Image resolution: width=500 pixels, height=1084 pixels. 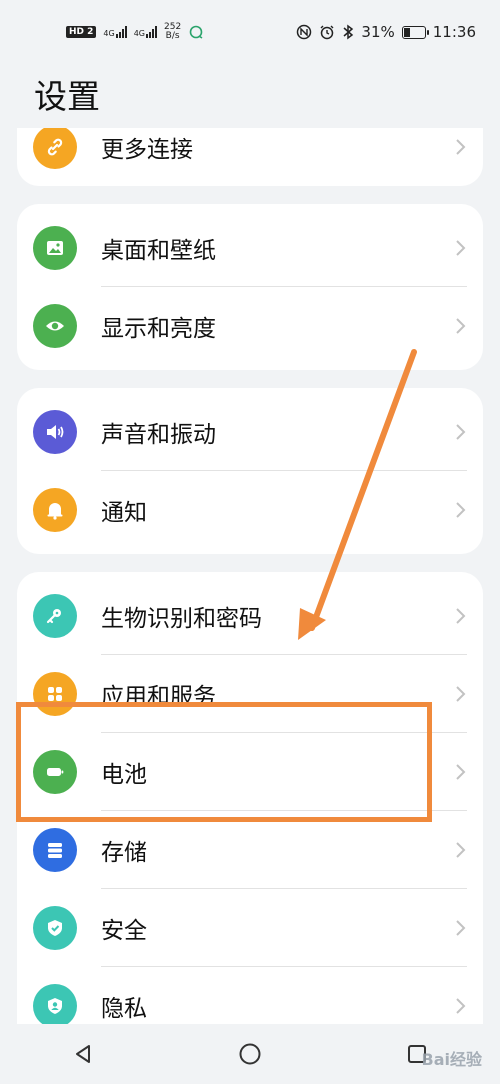 I want to click on settings-item-sound-vibration: 声音和振动, so click(x=250, y=432).